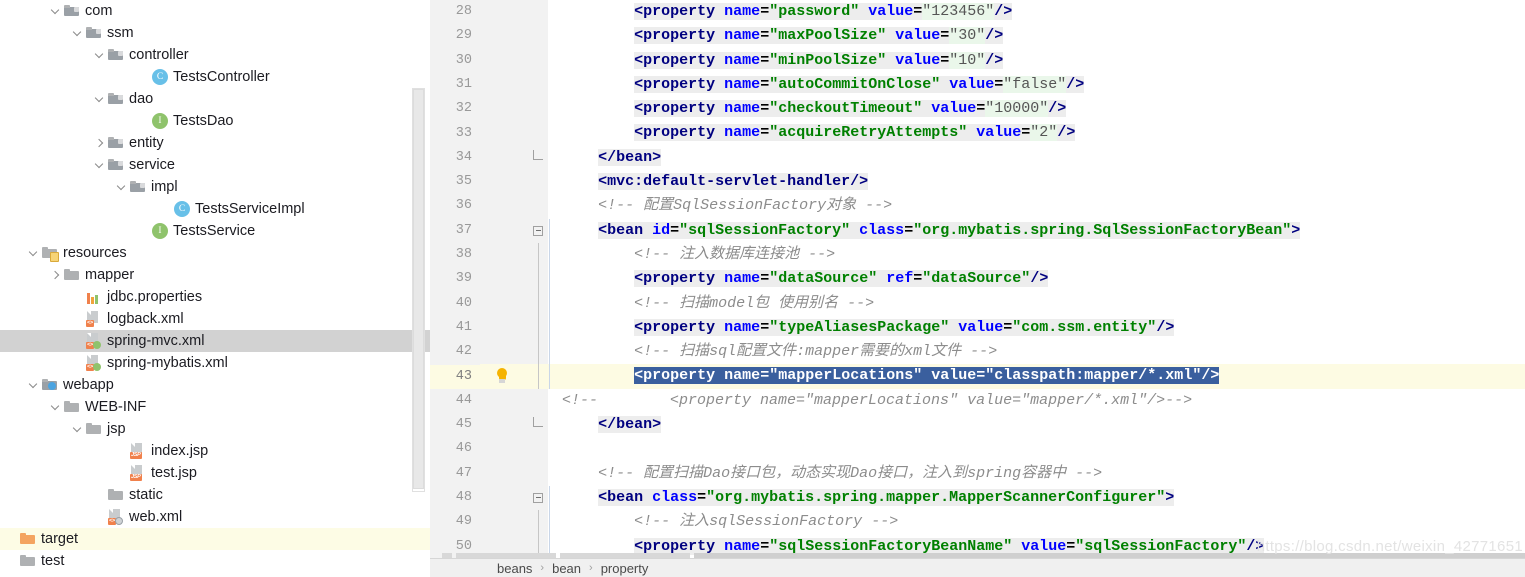  I want to click on editor-icon-gutter, so click(504, 279).